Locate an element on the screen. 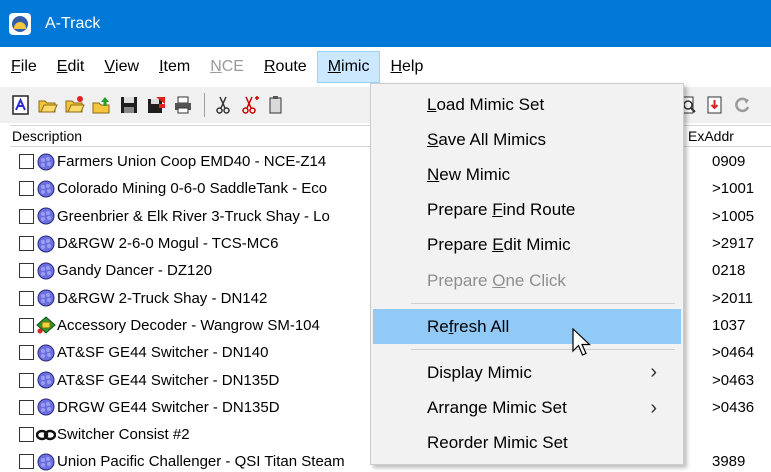 This screenshot has width=771, height=472. save-icon is located at coordinates (129, 105).